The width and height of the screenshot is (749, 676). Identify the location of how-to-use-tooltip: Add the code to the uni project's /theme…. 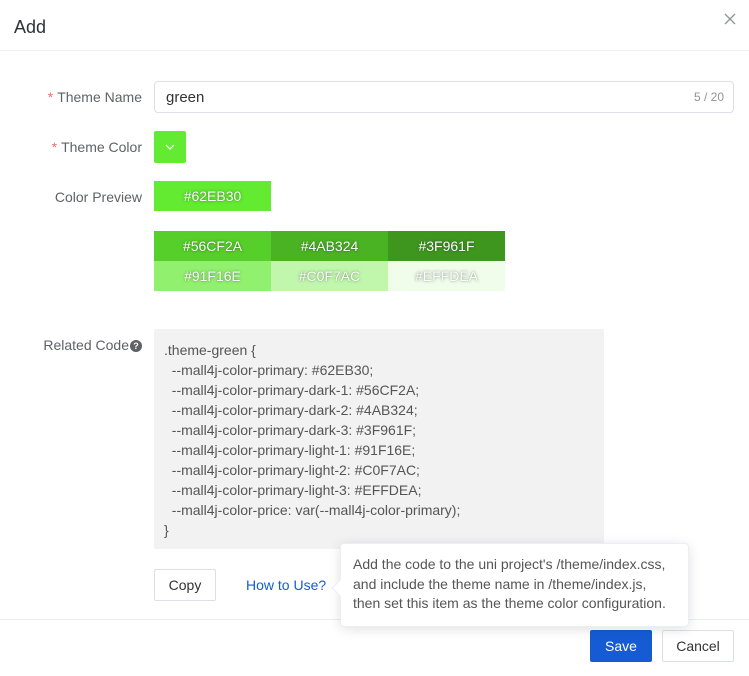
(510, 585).